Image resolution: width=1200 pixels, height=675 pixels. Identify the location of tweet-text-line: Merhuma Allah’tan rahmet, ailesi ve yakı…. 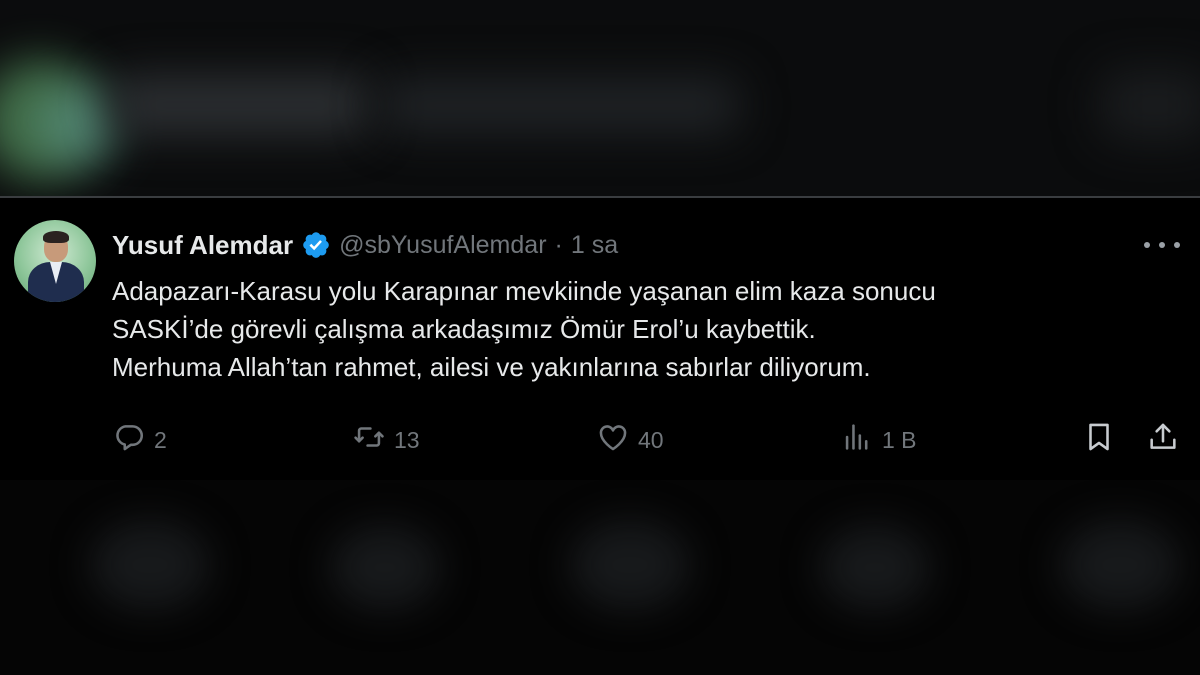
(491, 367).